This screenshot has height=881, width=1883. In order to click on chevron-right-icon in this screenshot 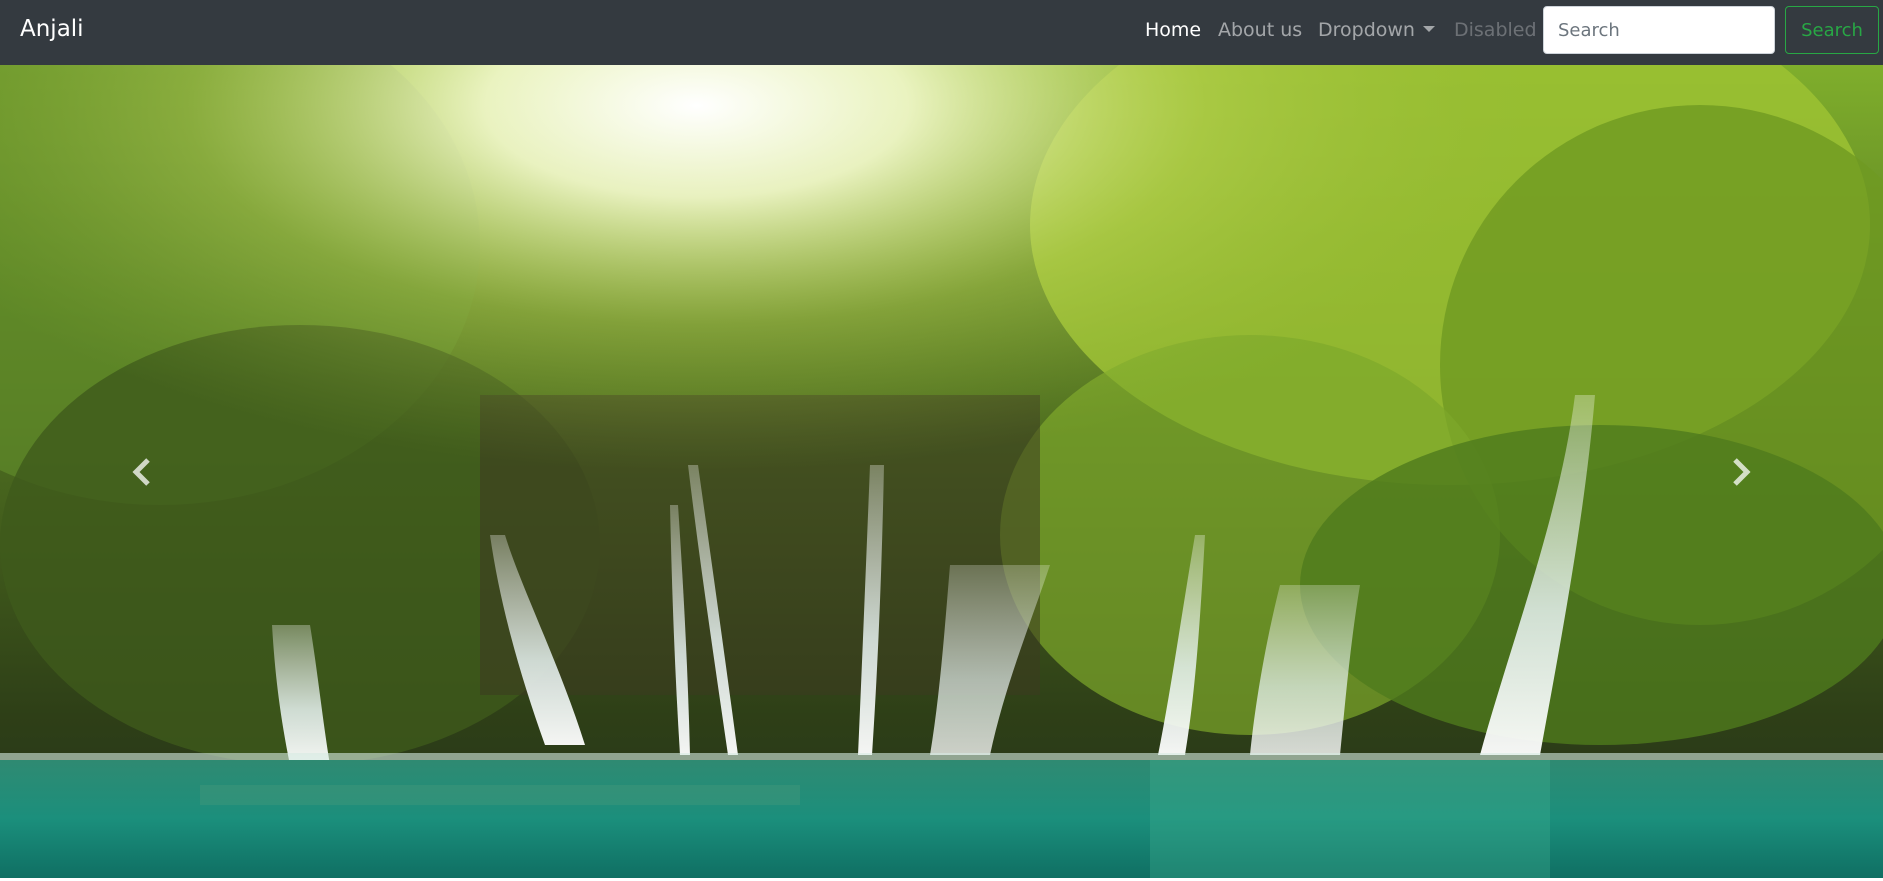, I will do `click(1742, 471)`.